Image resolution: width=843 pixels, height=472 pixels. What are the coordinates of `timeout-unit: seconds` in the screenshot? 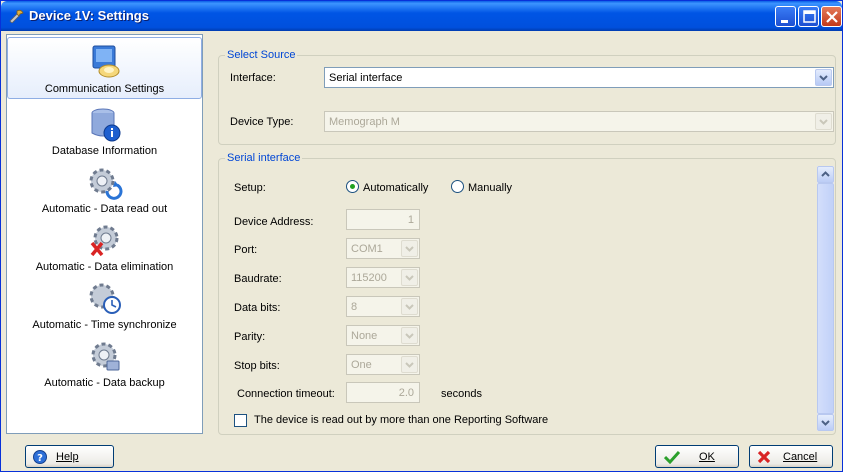 It's located at (461, 394).